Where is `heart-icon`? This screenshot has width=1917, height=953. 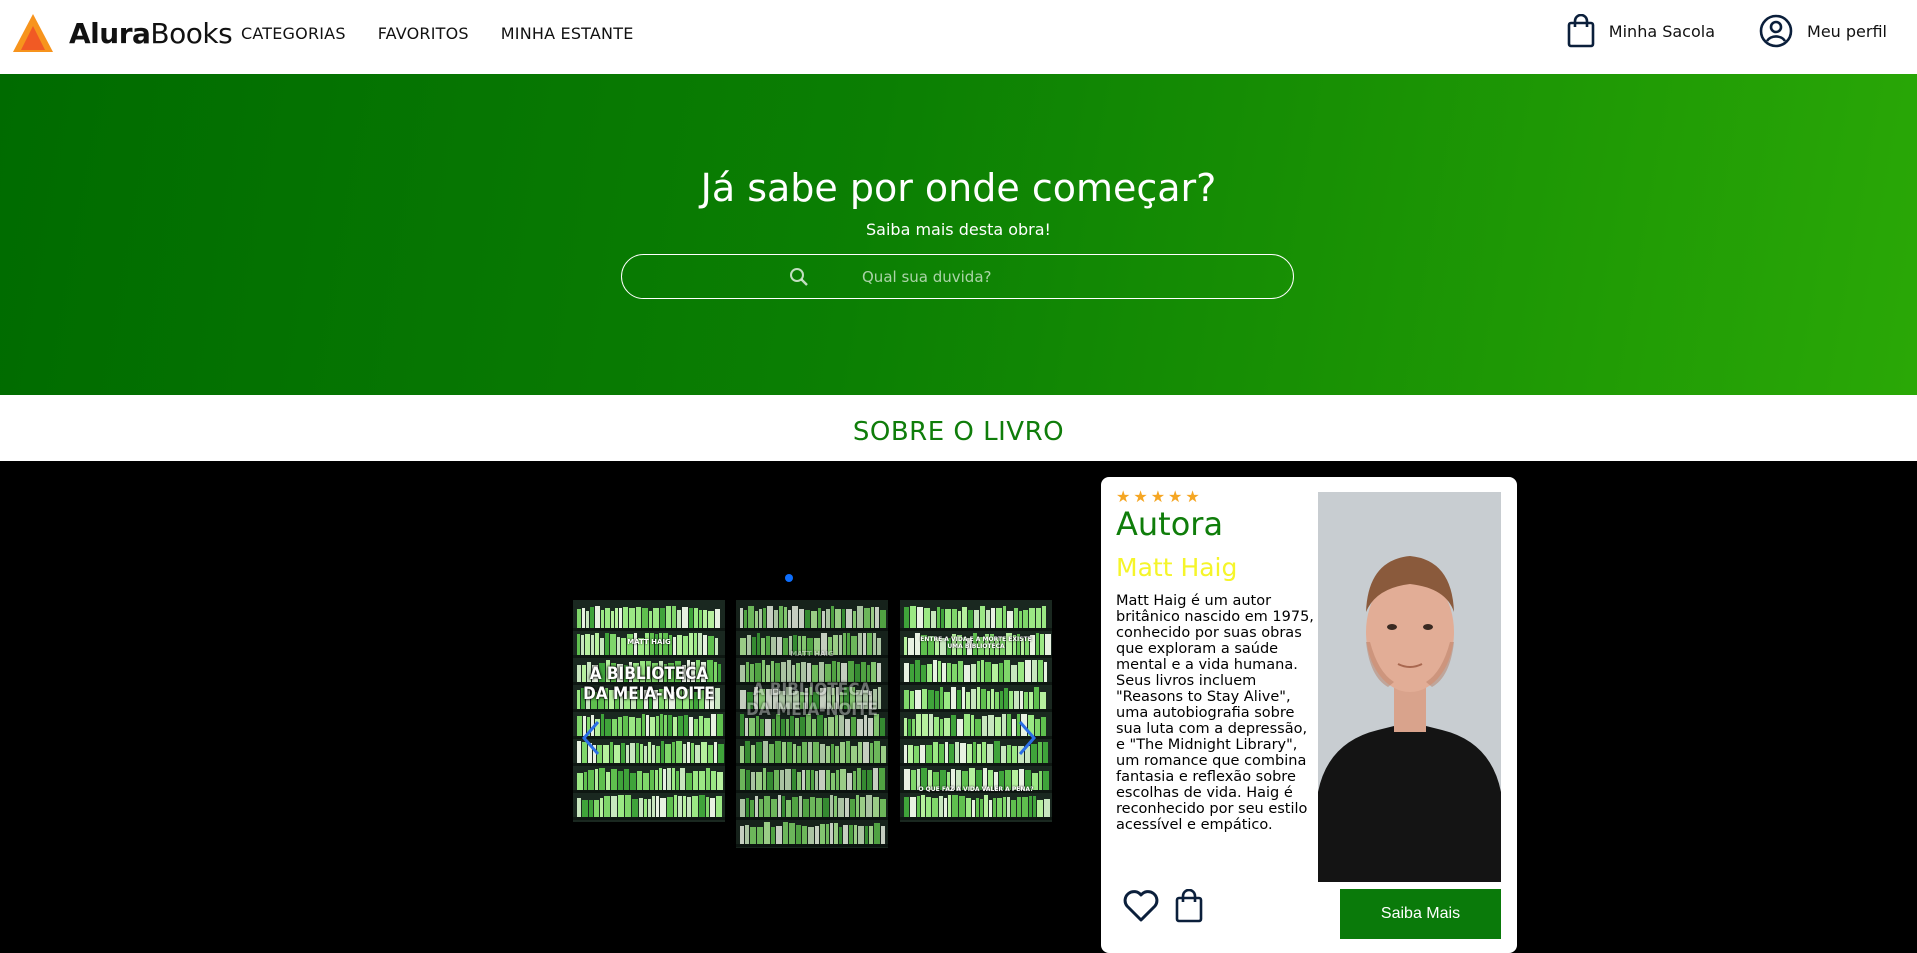
heart-icon is located at coordinates (1141, 906).